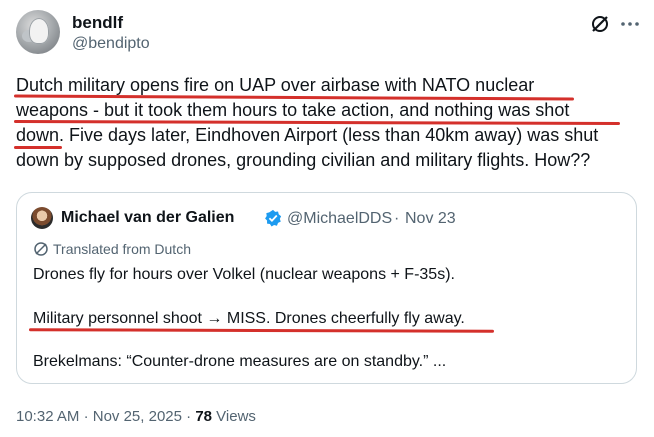 This screenshot has height=437, width=654. What do you see at coordinates (339, 219) in the screenshot?
I see `quoted-author-handle: @MichaelDDS` at bounding box center [339, 219].